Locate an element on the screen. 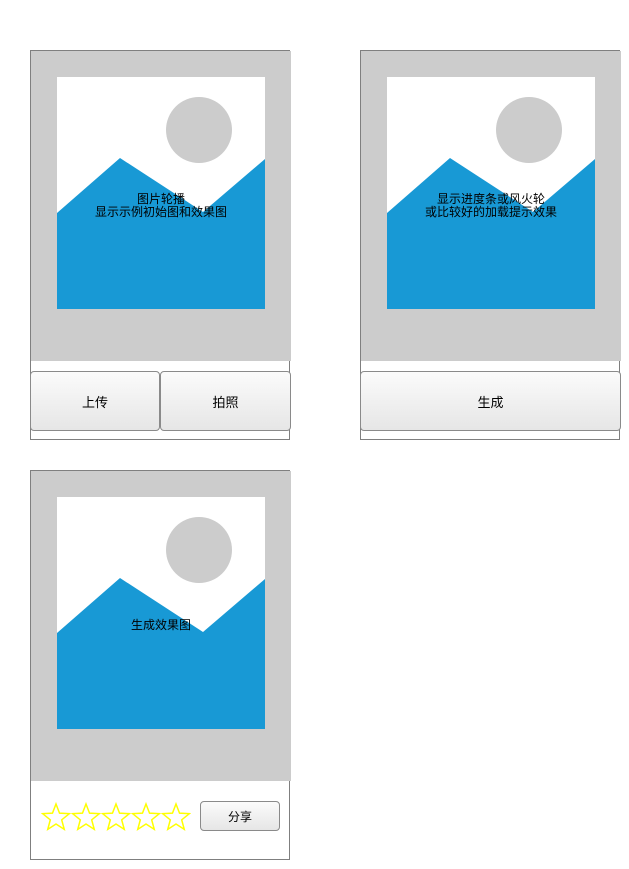 The image size is (629, 869). result-caption: 生成效果图 is located at coordinates (160, 625).